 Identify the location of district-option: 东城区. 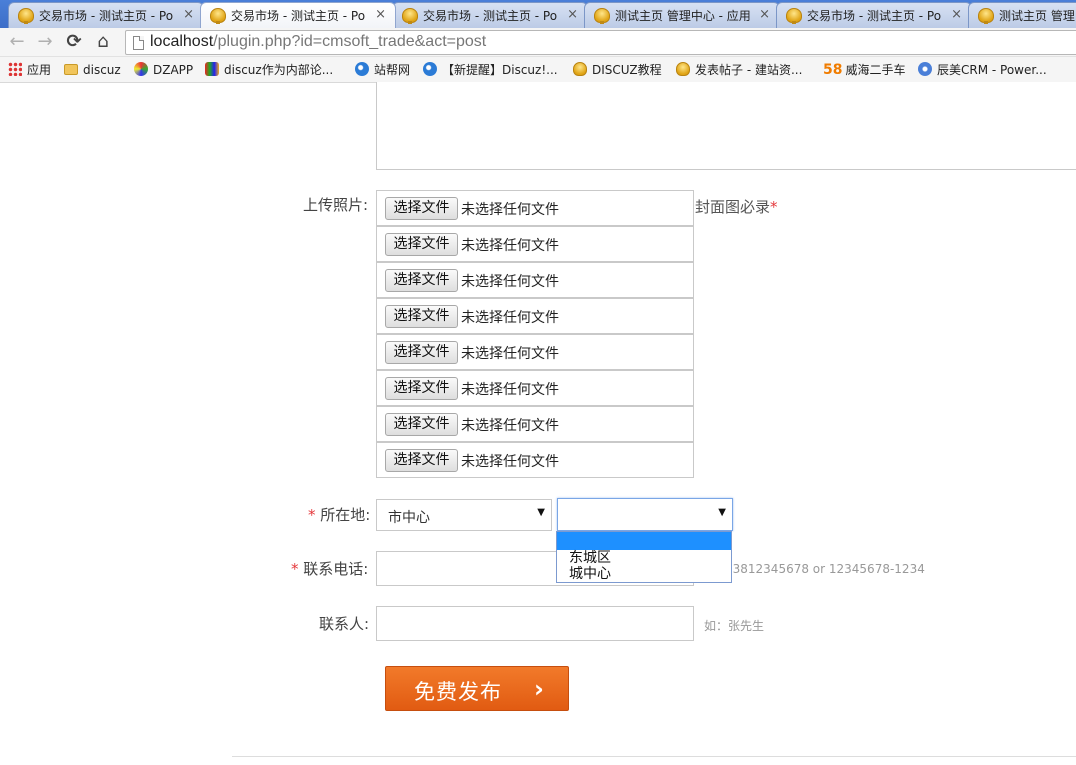
(644, 558).